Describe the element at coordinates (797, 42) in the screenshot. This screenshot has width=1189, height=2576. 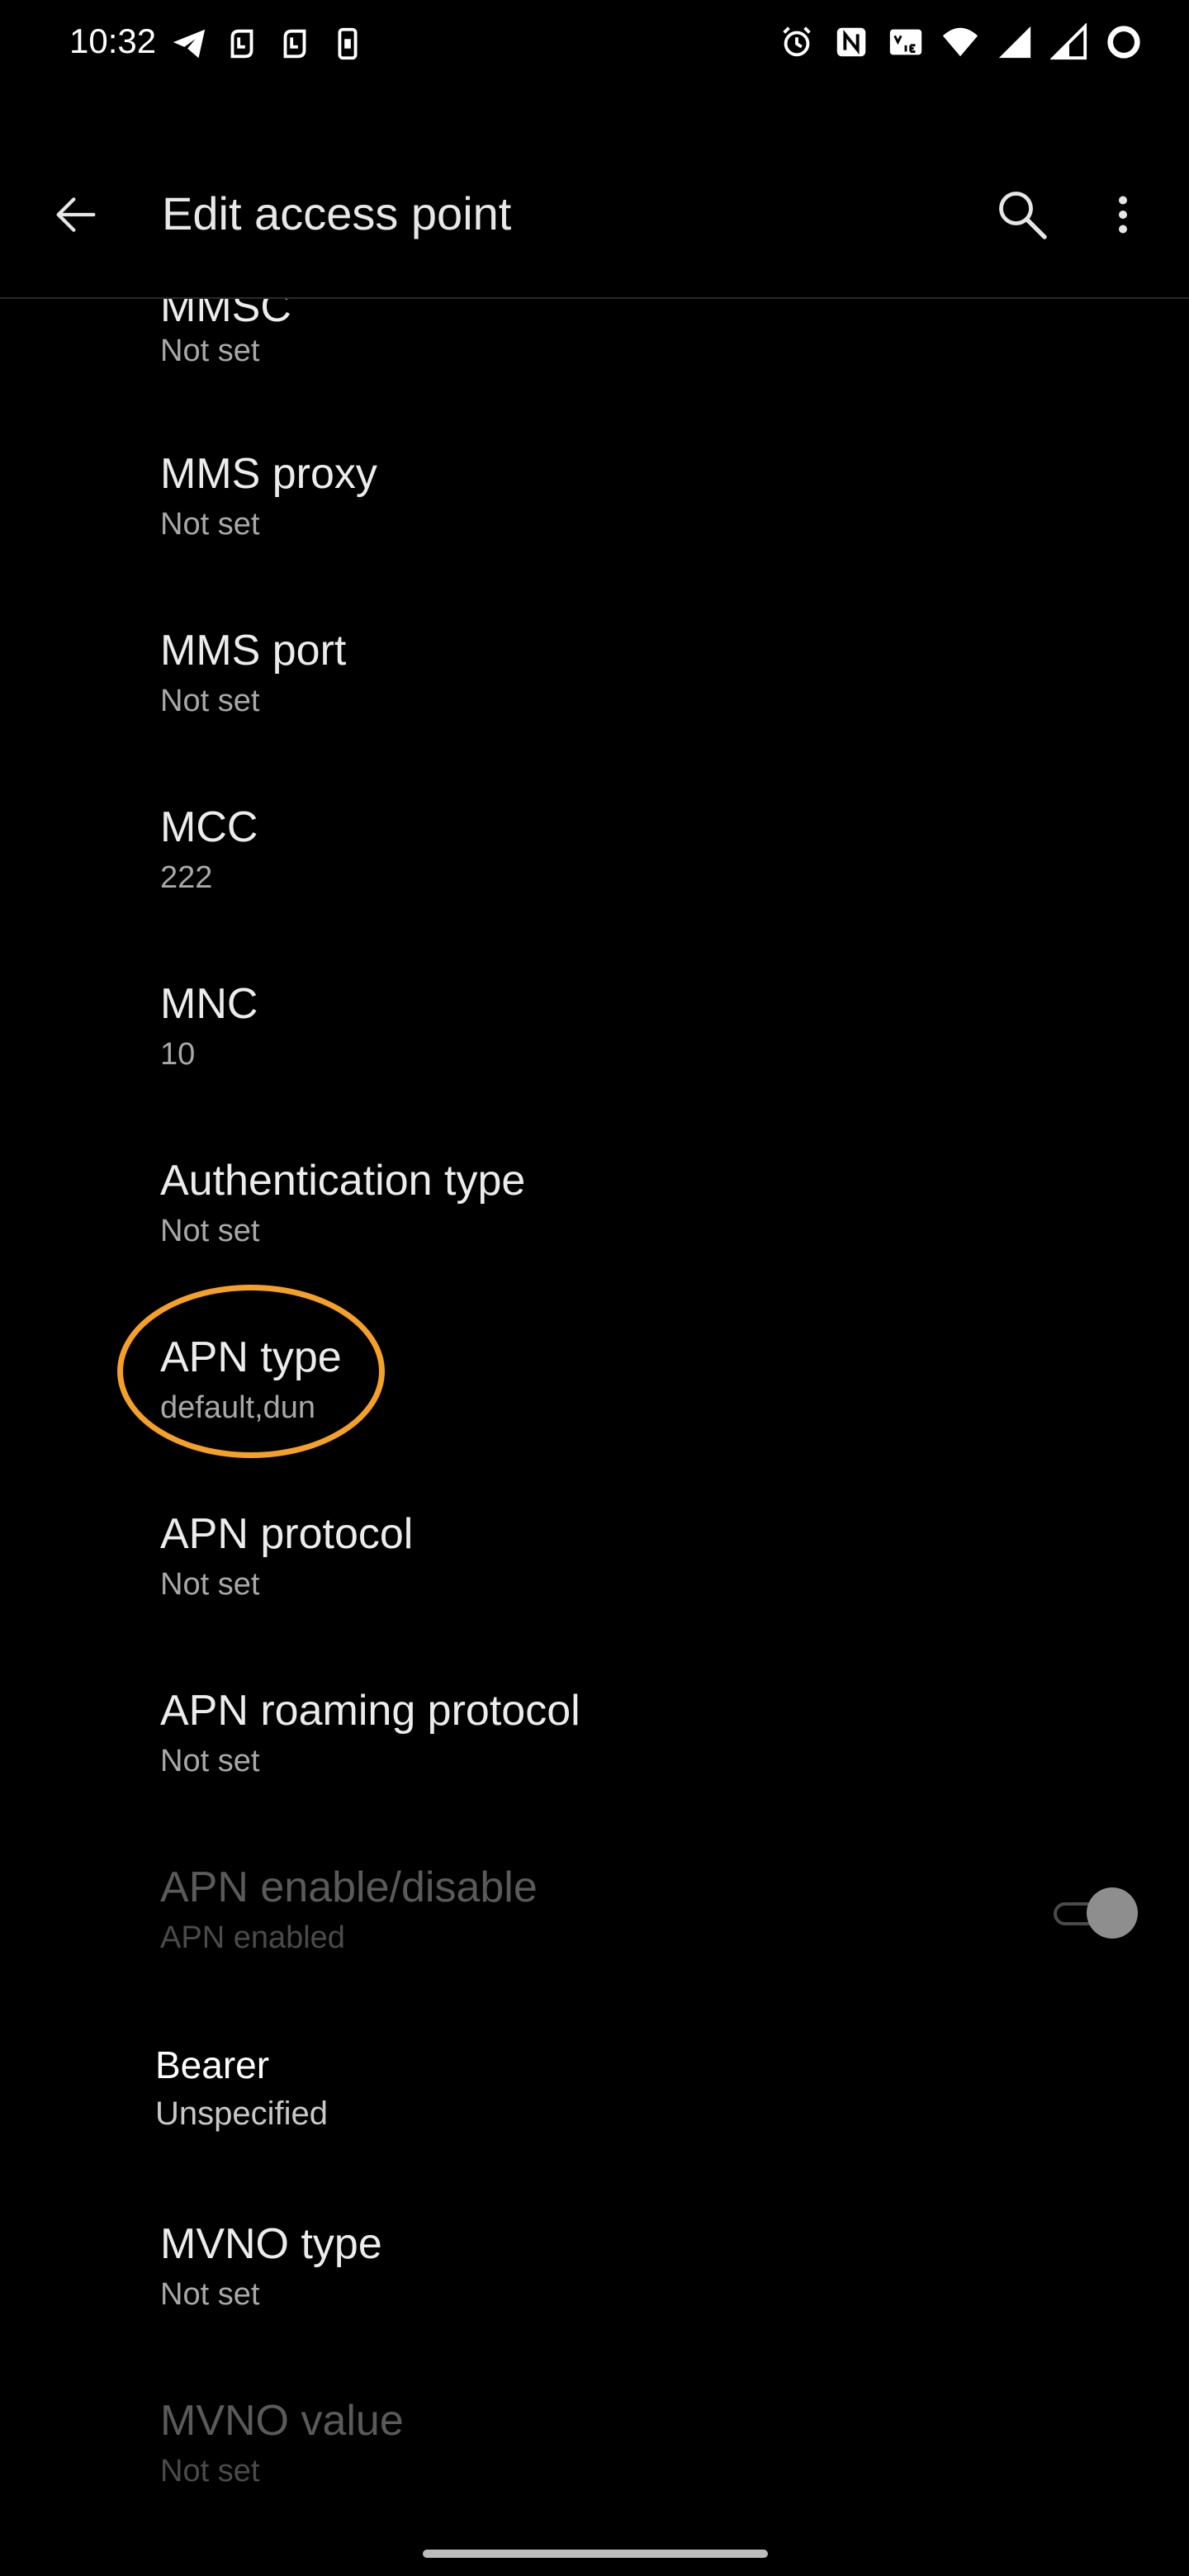
I see `alarm-icon` at that location.